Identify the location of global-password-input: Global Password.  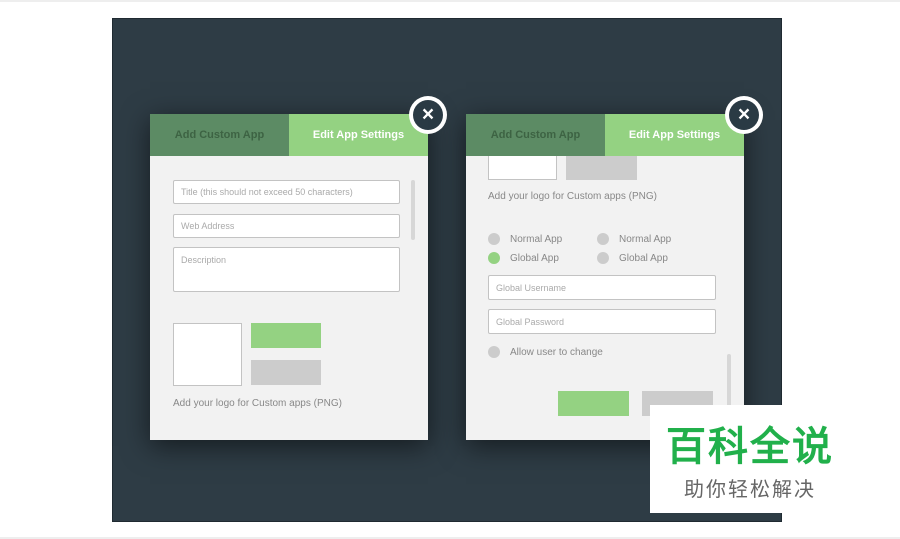
(602, 321).